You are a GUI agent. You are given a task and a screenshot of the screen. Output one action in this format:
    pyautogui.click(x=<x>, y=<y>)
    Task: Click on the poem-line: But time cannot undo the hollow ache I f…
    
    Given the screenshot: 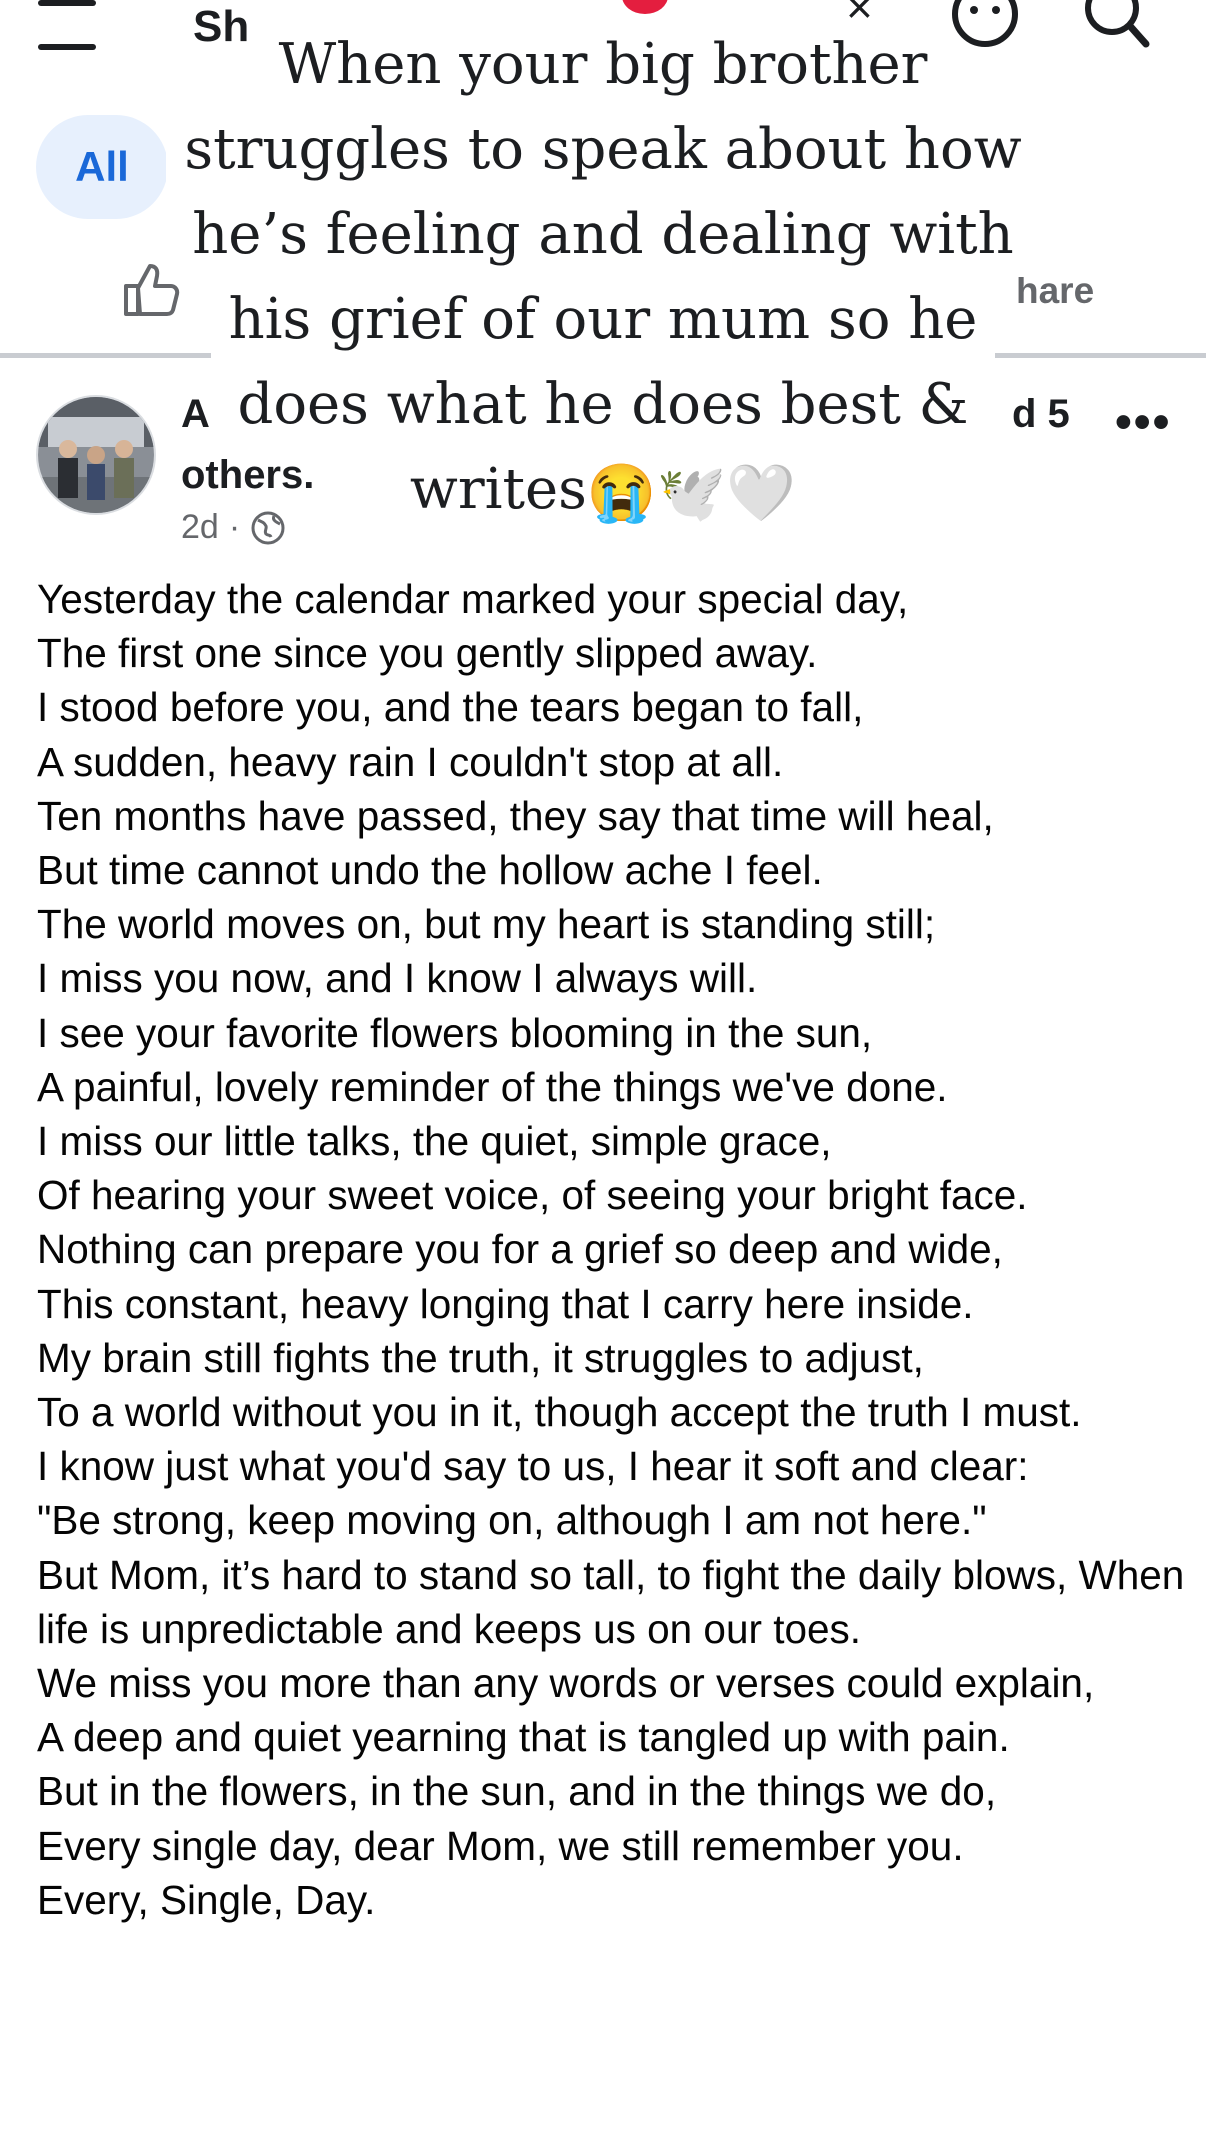 What is the action you would take?
    pyautogui.click(x=430, y=870)
    